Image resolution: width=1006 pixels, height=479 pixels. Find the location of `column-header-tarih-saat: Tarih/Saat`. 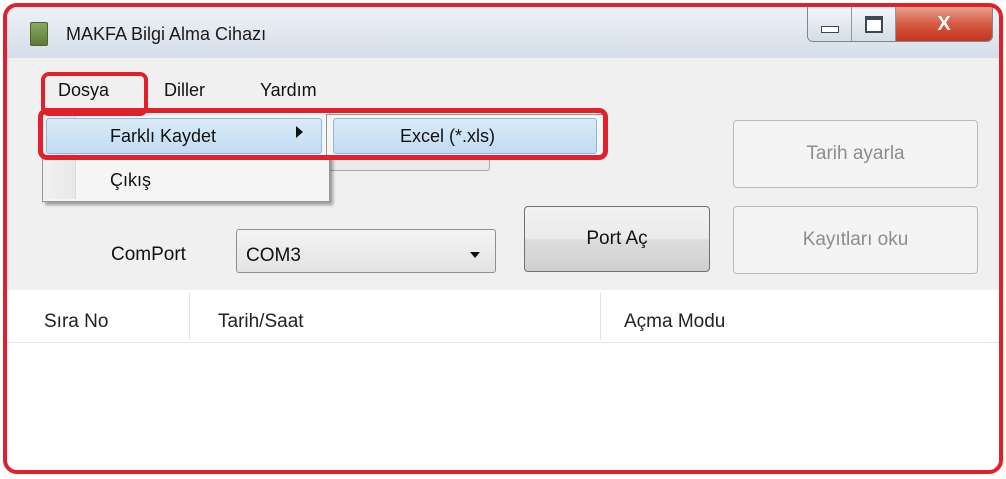

column-header-tarih-saat: Tarih/Saat is located at coordinates (261, 322).